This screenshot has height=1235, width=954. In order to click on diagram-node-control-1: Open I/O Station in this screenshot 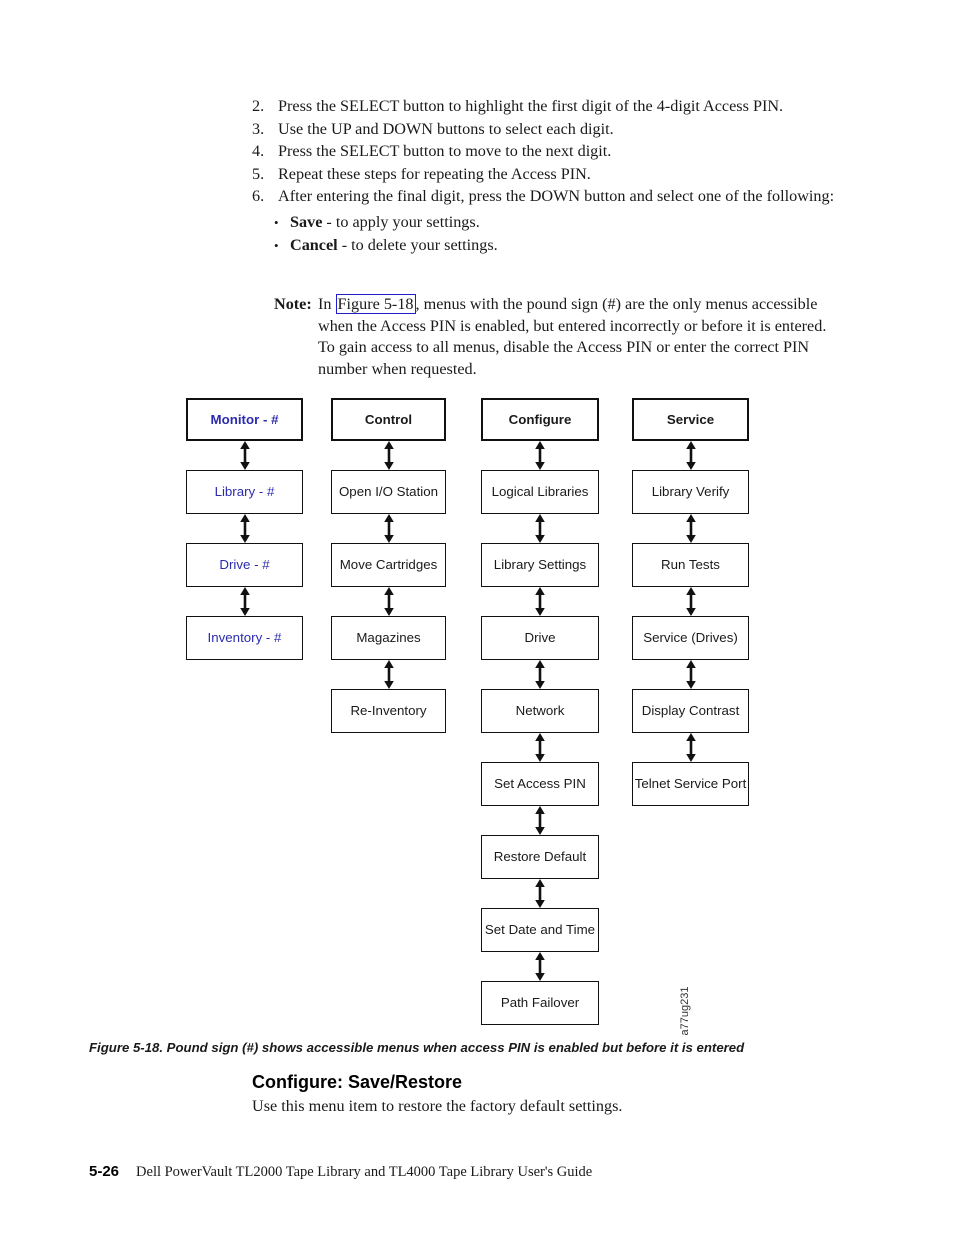, I will do `click(388, 492)`.